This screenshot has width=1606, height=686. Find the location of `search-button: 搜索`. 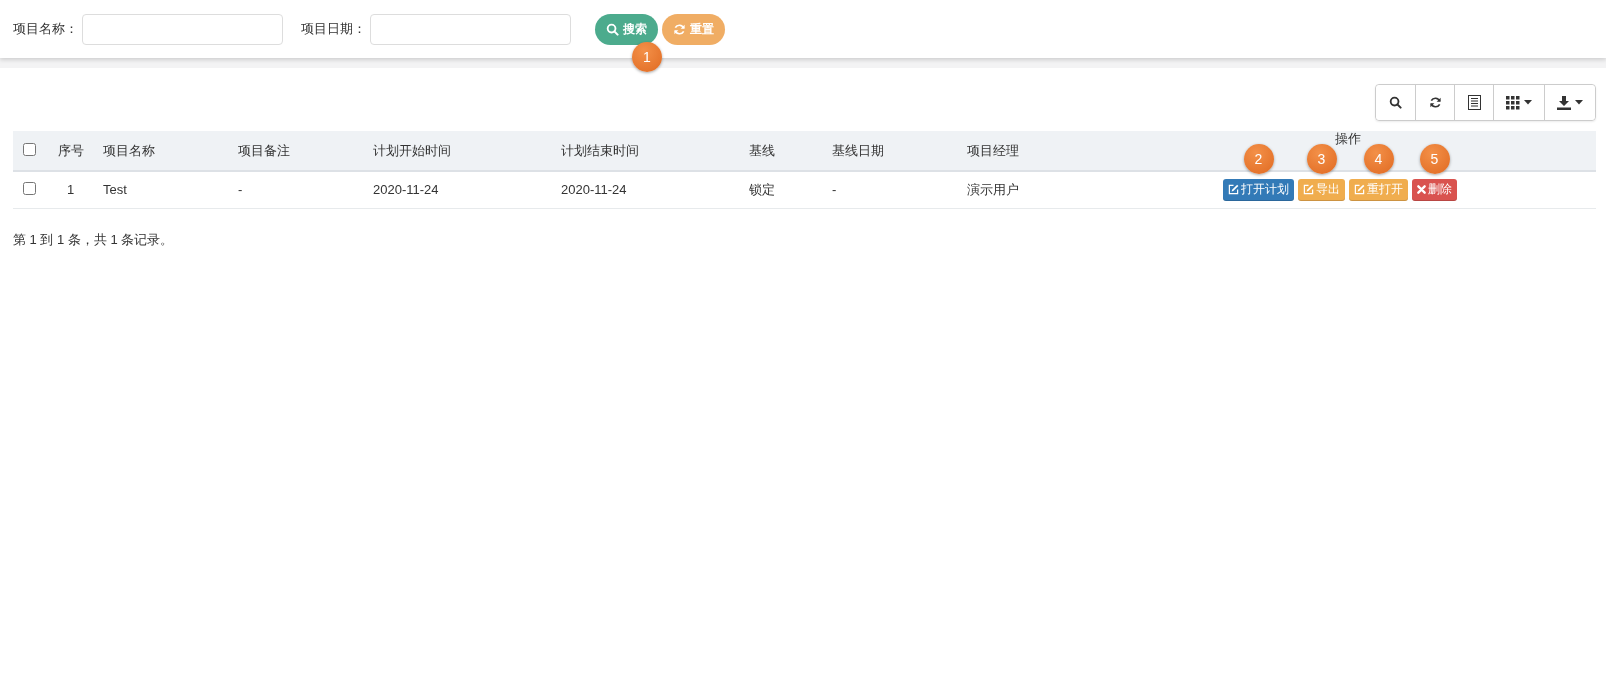

search-button: 搜索 is located at coordinates (626, 29).